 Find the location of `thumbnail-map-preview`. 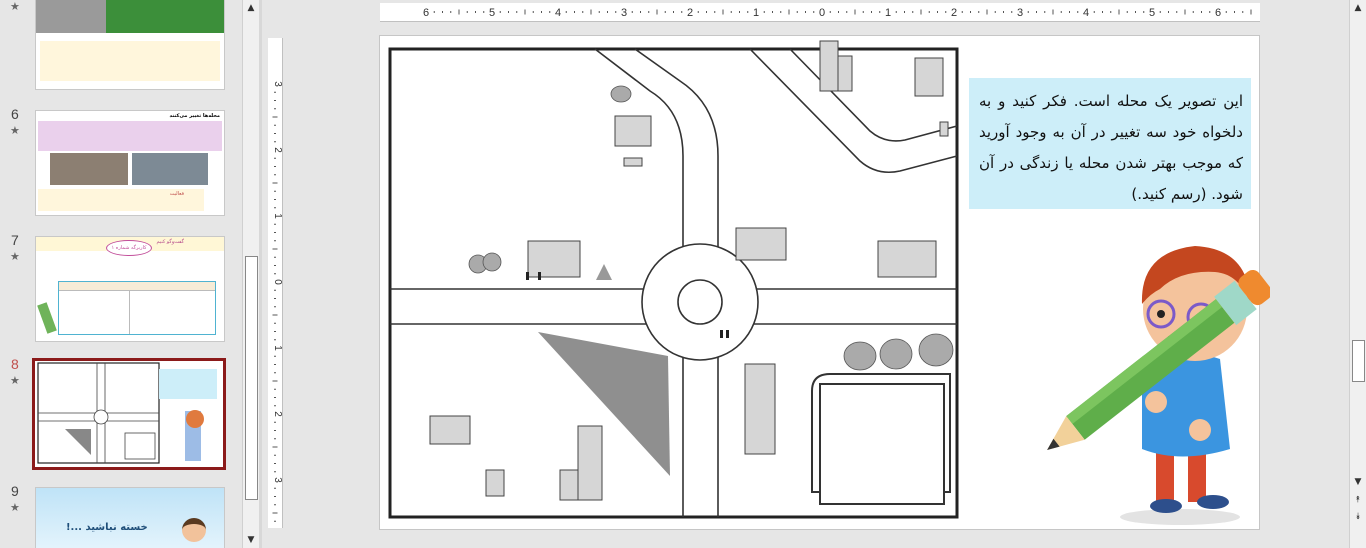

thumbnail-map-preview is located at coordinates (127, 413).